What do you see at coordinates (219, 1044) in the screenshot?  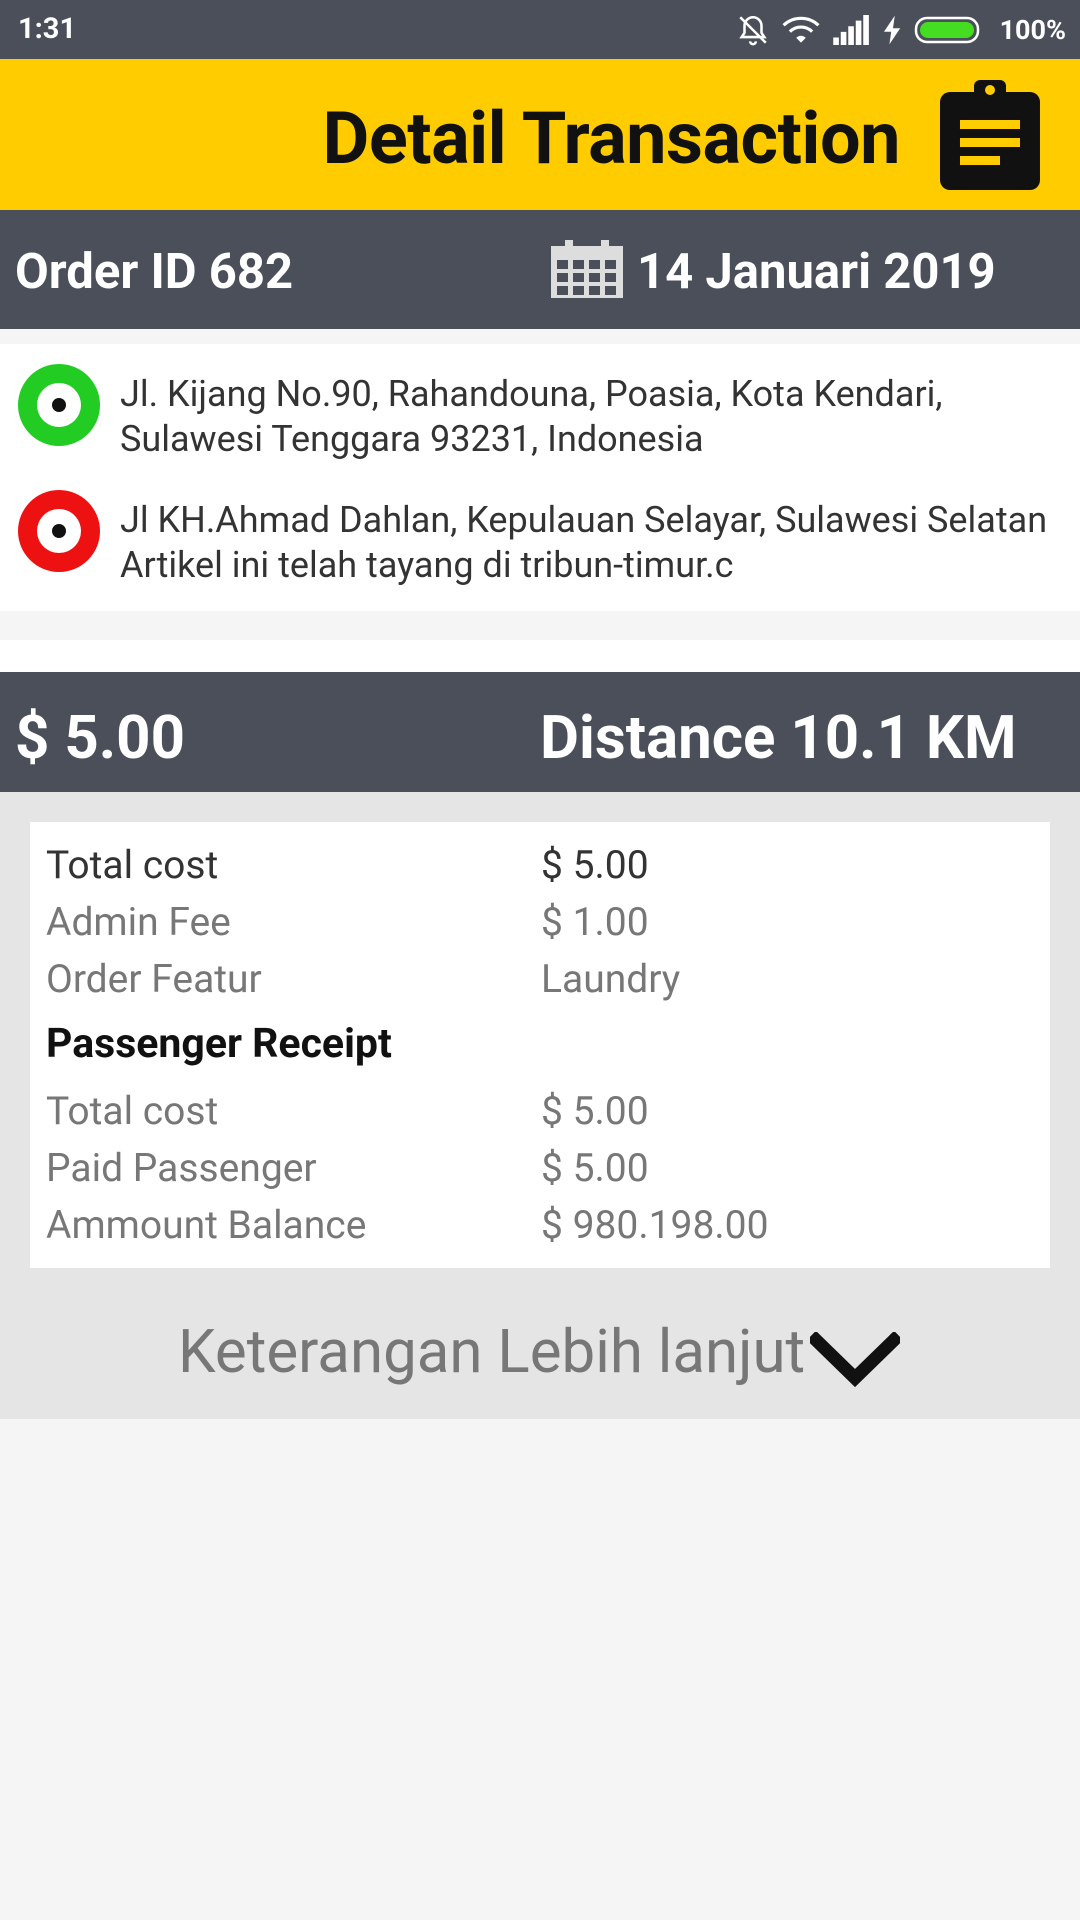 I see `passenger-receipt-title: Passenger Receipt` at bounding box center [219, 1044].